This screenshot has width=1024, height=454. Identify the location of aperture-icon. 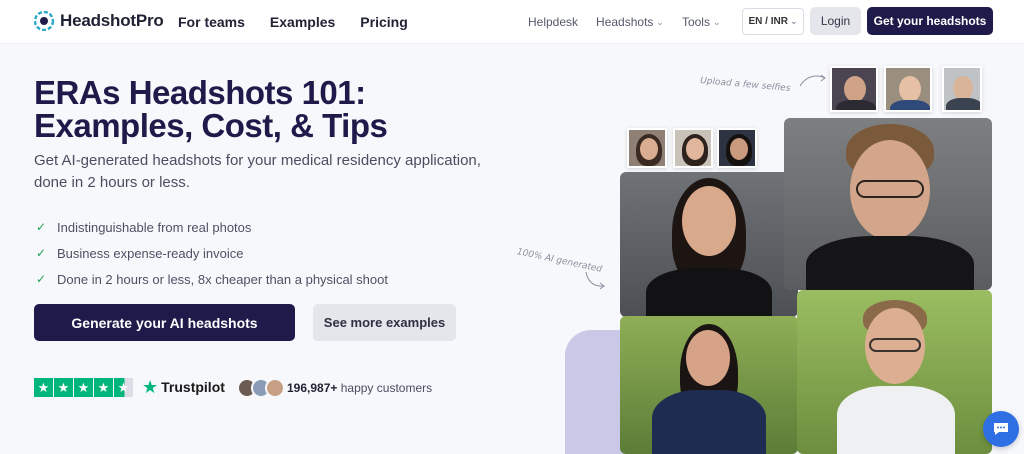
(44, 21).